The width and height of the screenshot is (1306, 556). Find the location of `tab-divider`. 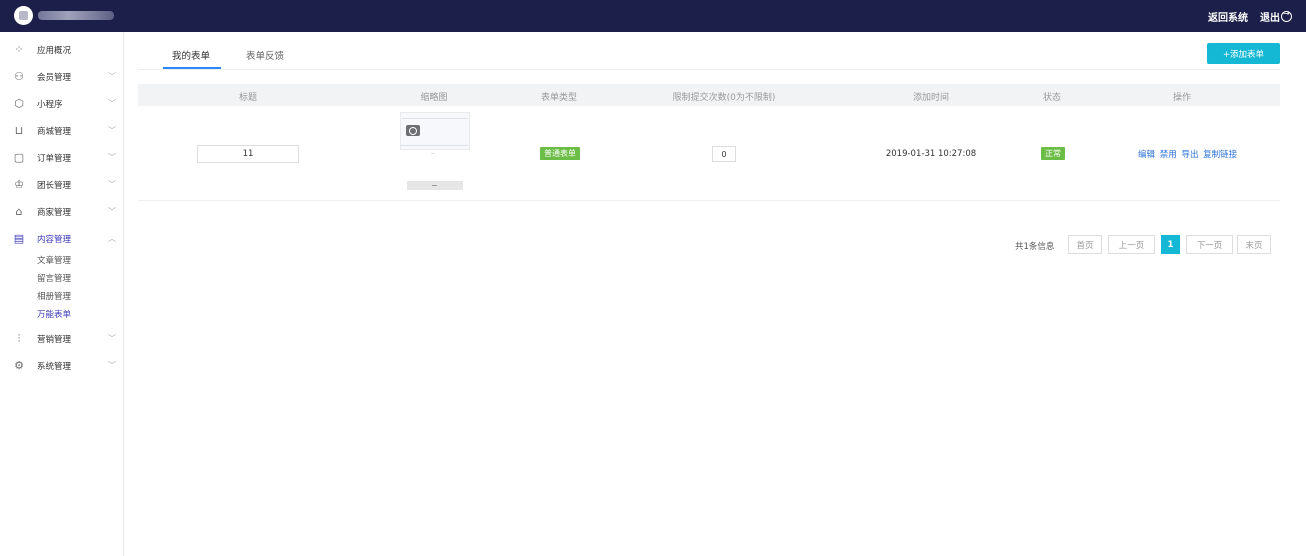

tab-divider is located at coordinates (709, 69).